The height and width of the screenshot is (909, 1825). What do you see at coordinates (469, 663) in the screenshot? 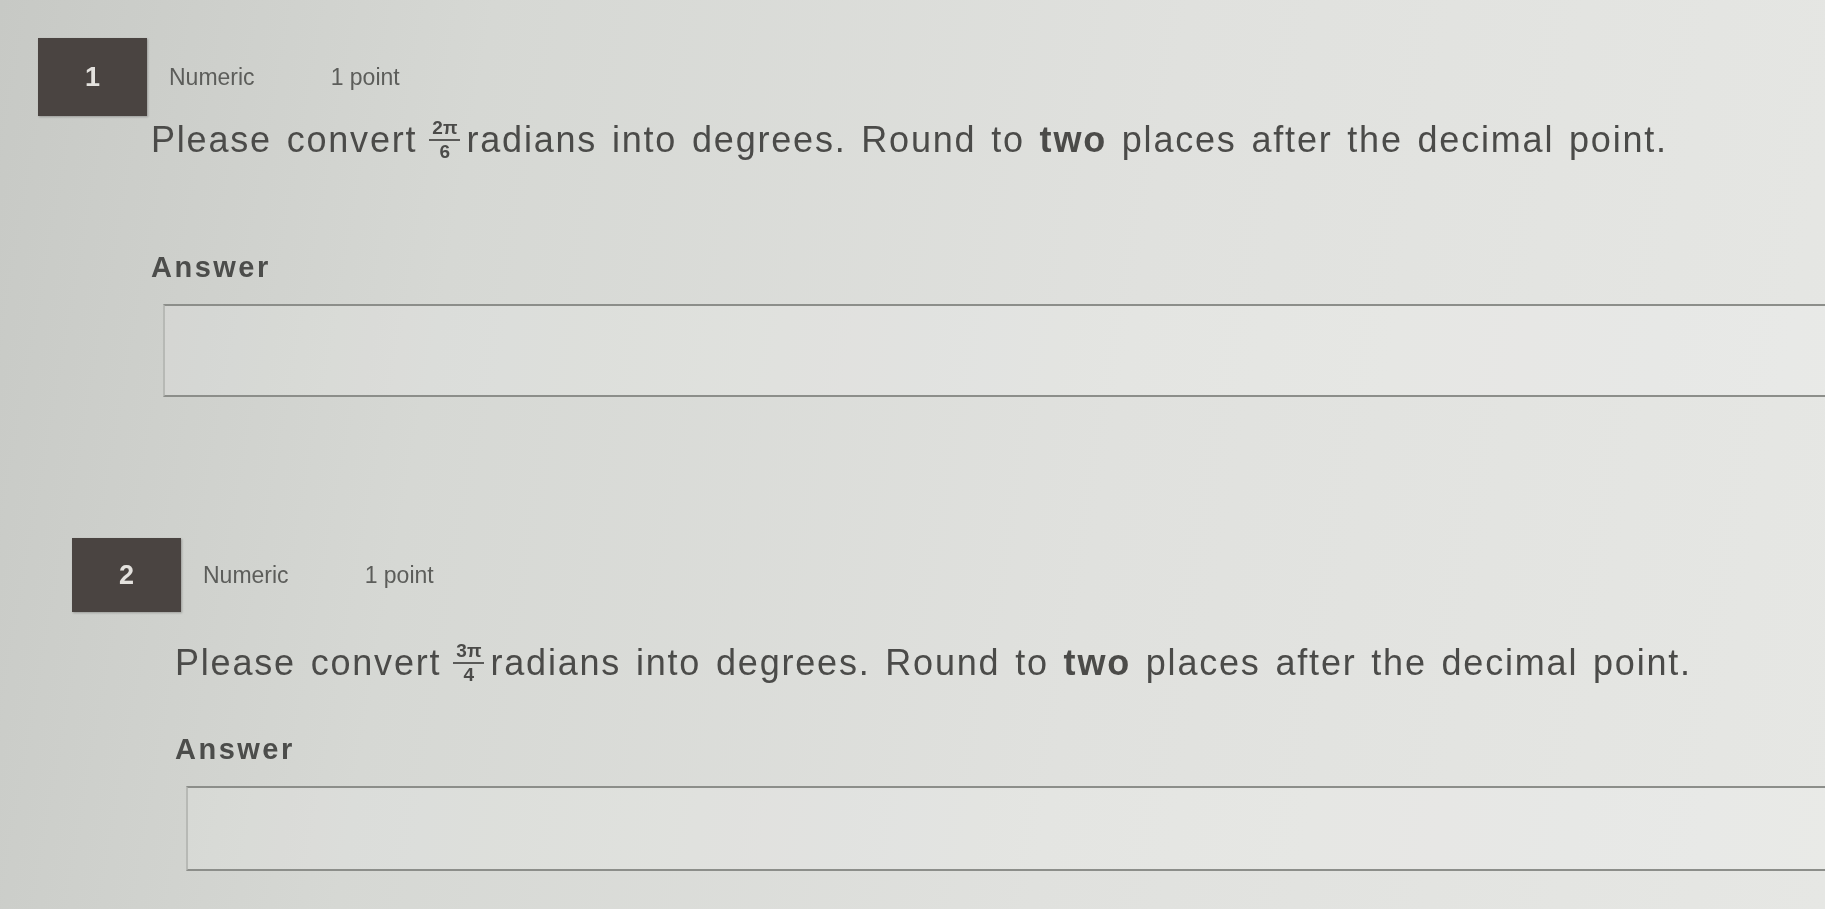
I see `fraction-expression: 3π 4` at bounding box center [469, 663].